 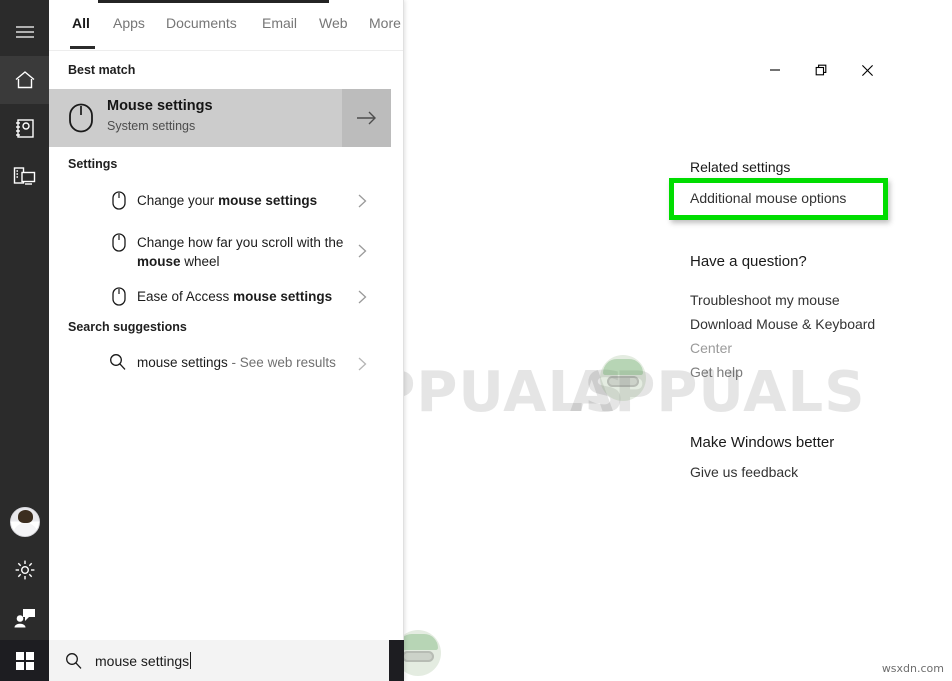 I want to click on notebook-icon, so click(x=25, y=128).